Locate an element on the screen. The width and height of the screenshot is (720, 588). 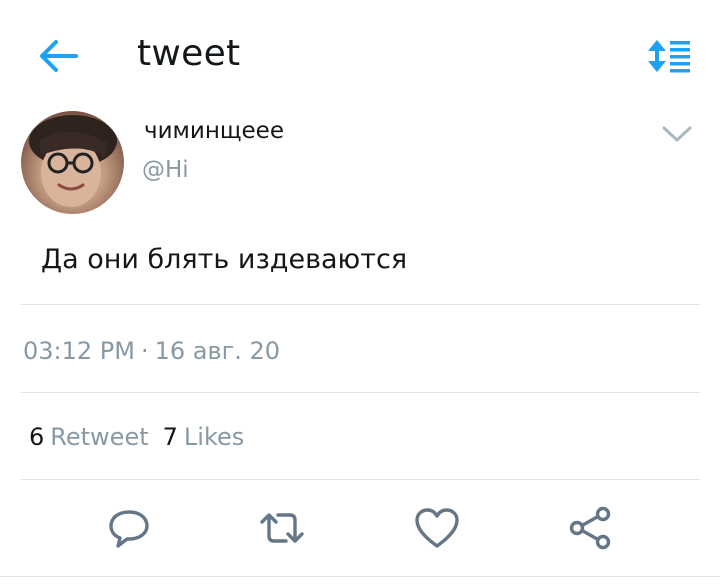
heart-icon is located at coordinates (437, 528).